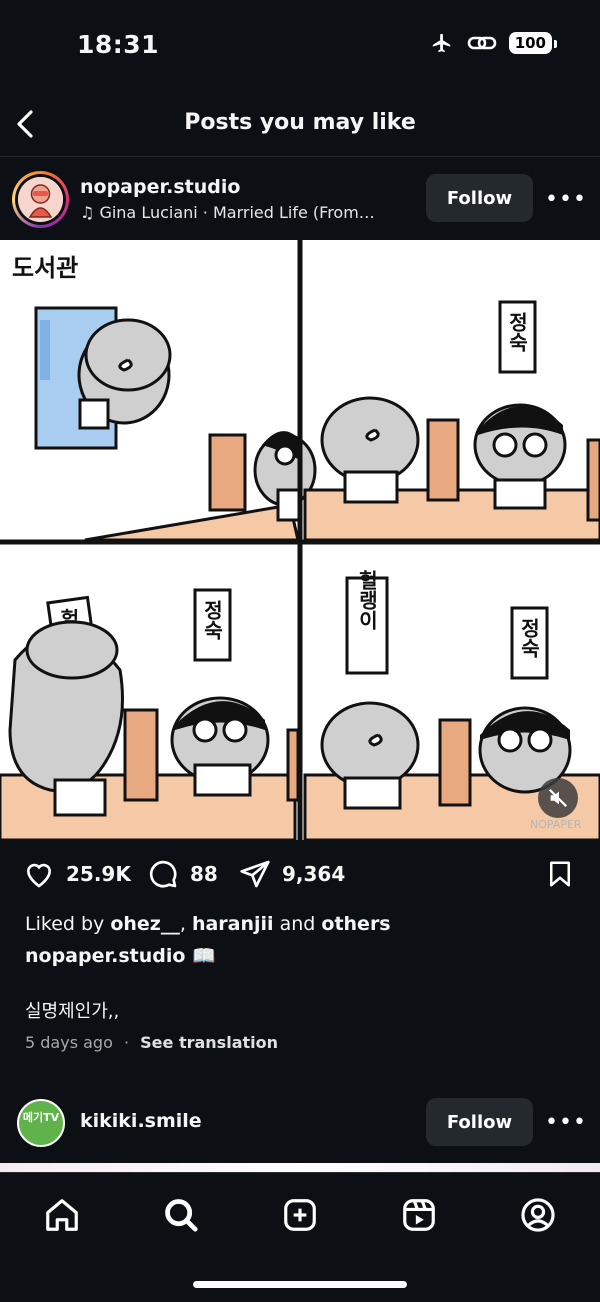 The height and width of the screenshot is (1302, 600). I want to click on next-post-follow-button: Follow, so click(479, 1122).